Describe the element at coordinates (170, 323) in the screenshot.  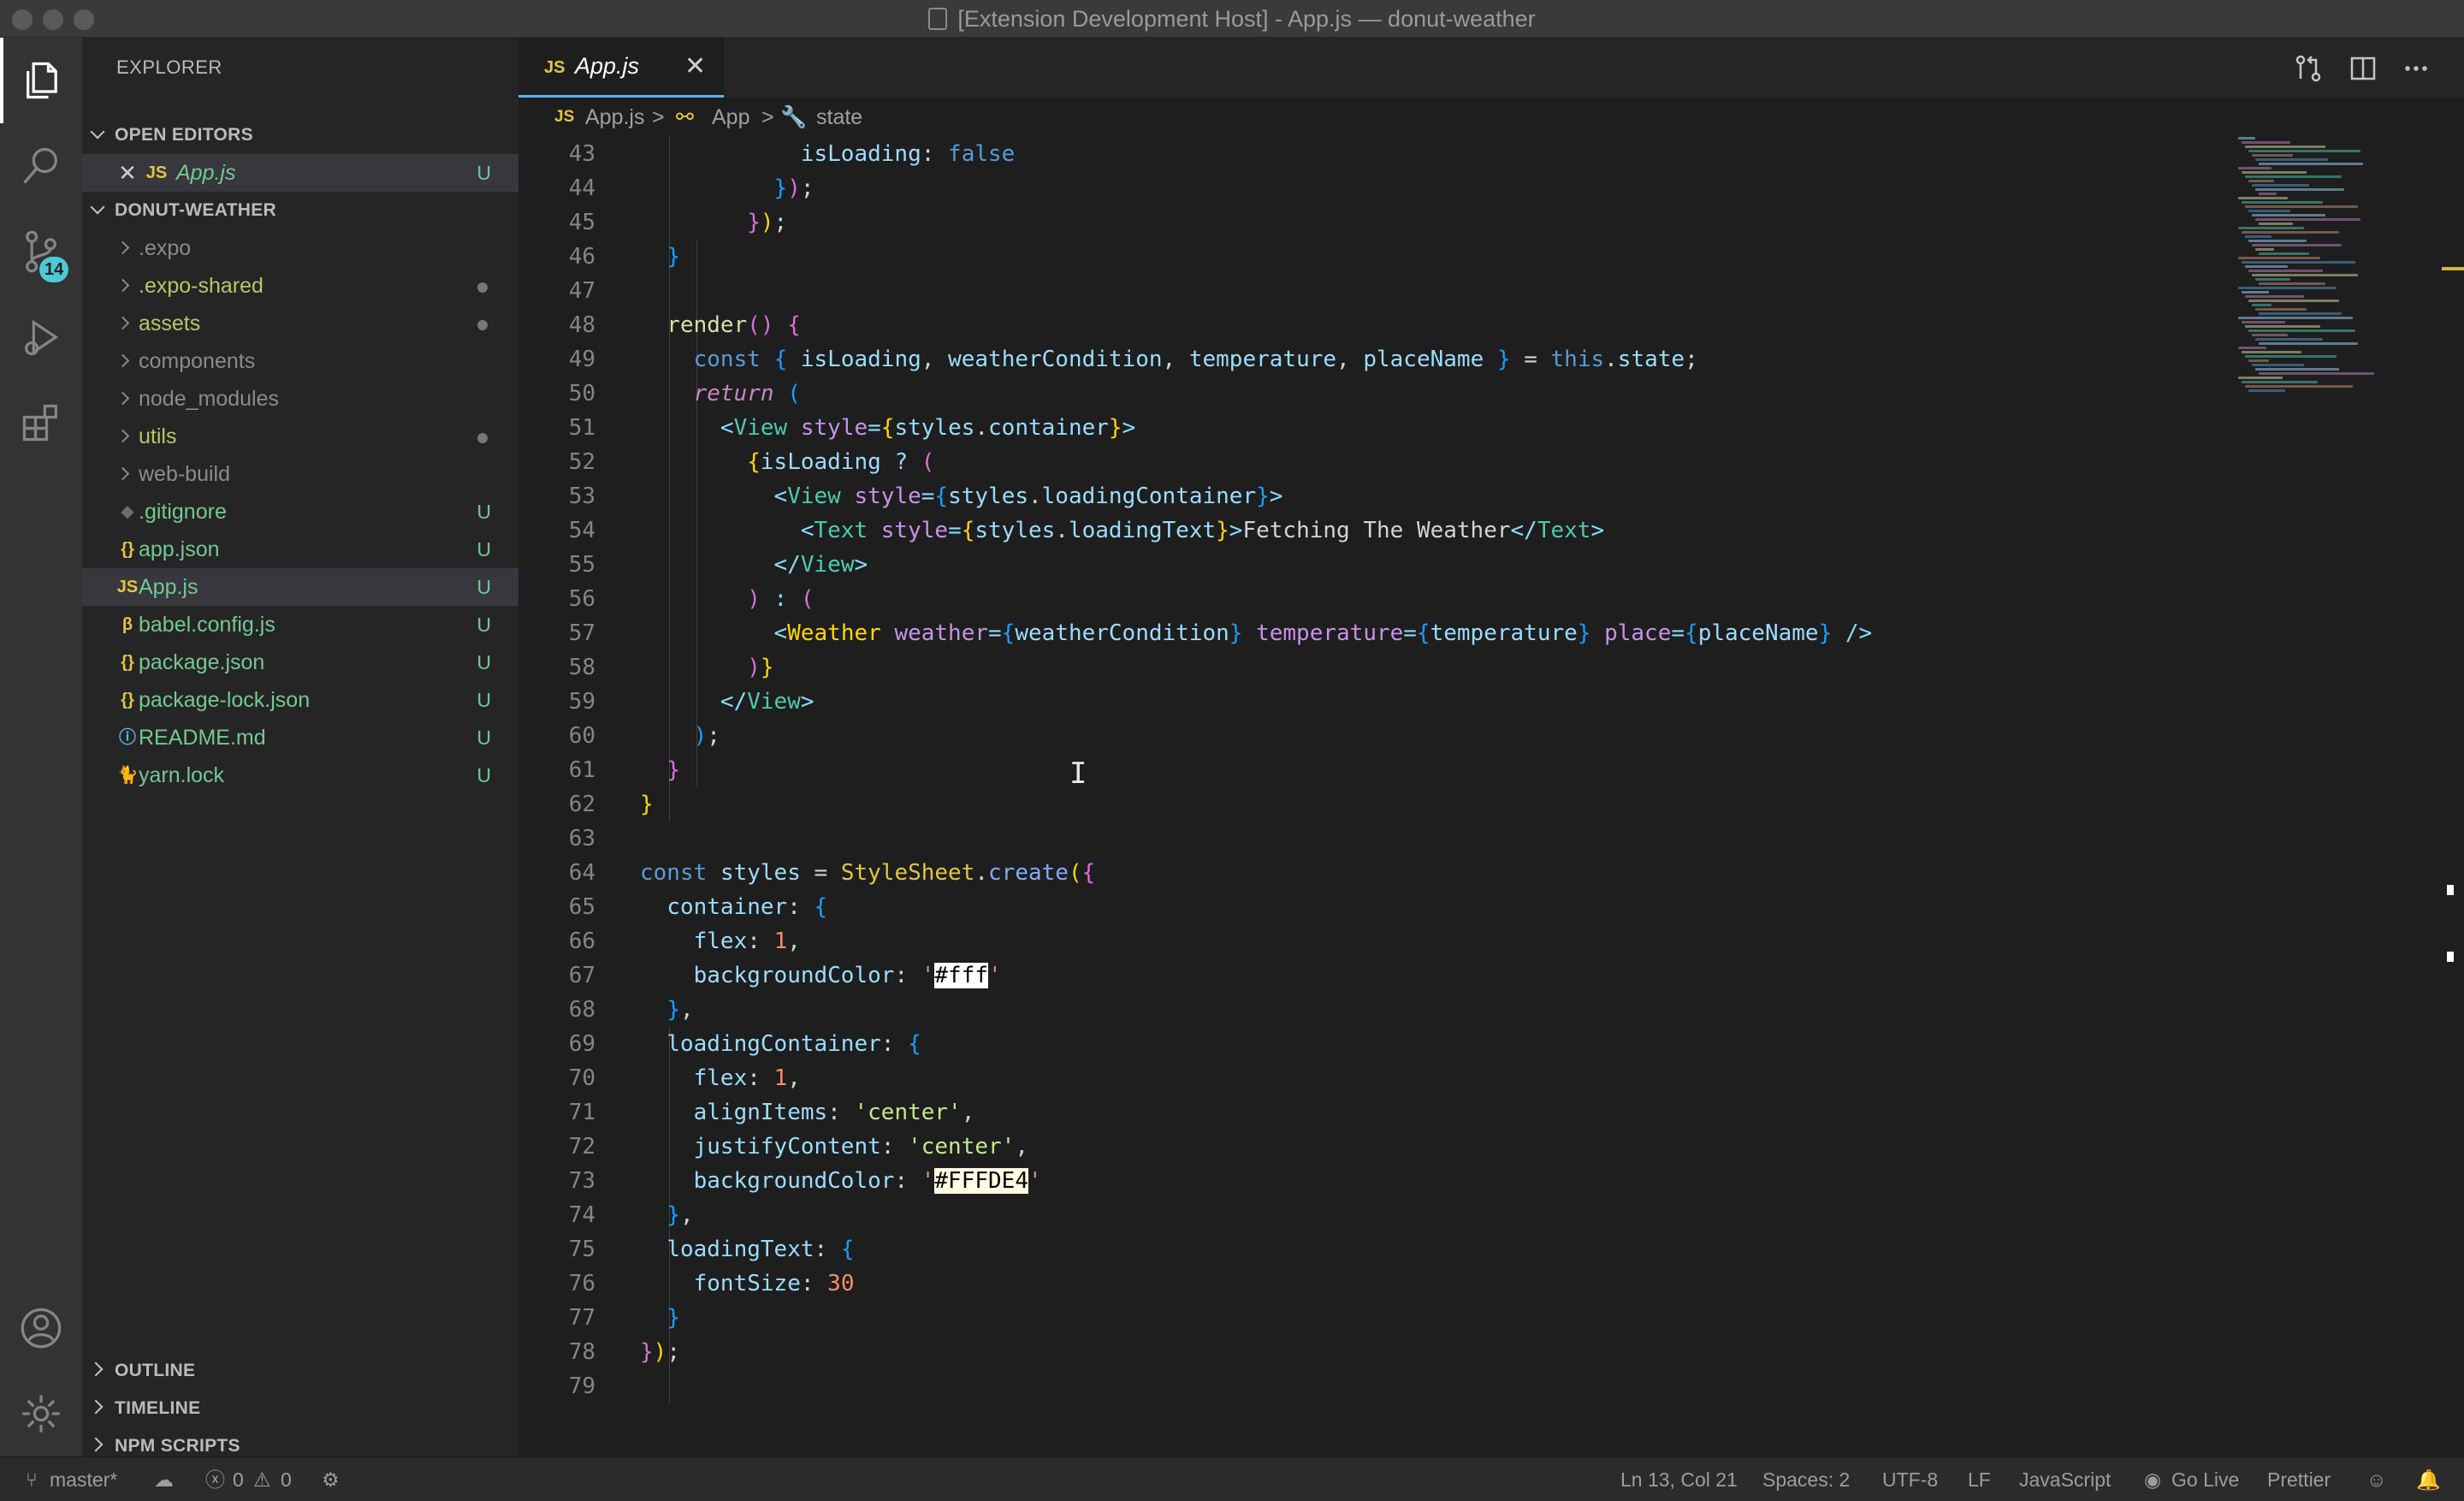
I see `tree-item-label: assets` at that location.